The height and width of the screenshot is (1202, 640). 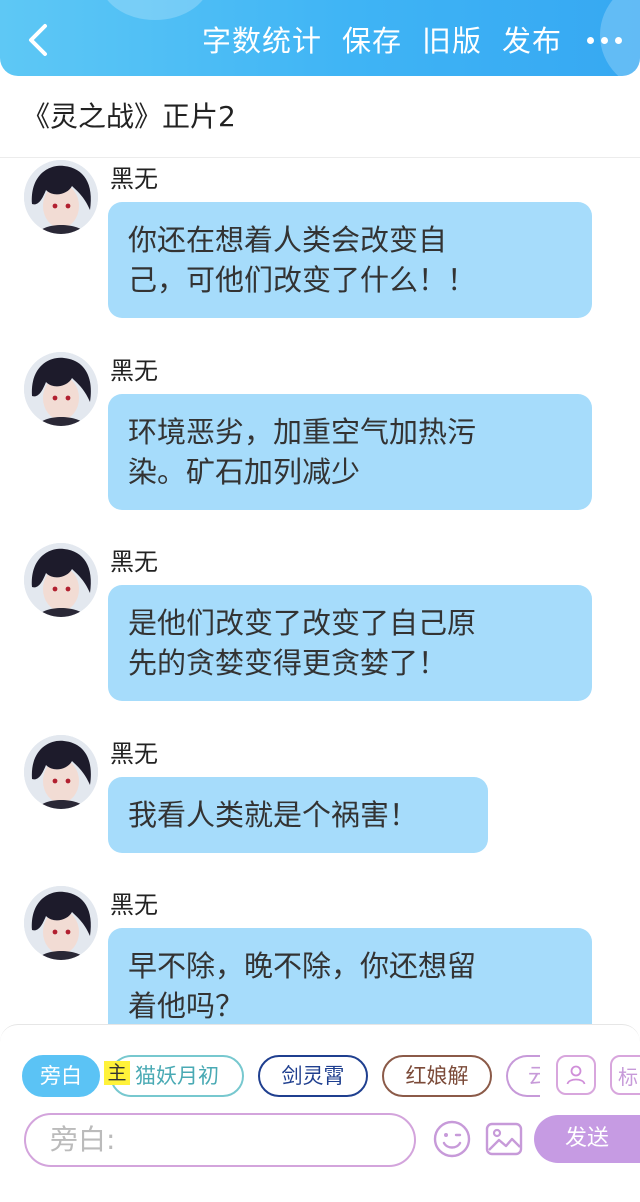 What do you see at coordinates (350, 452) in the screenshot?
I see `message-bubble: 环境恶劣，加重空气加热污 染。矿石加列减少` at bounding box center [350, 452].